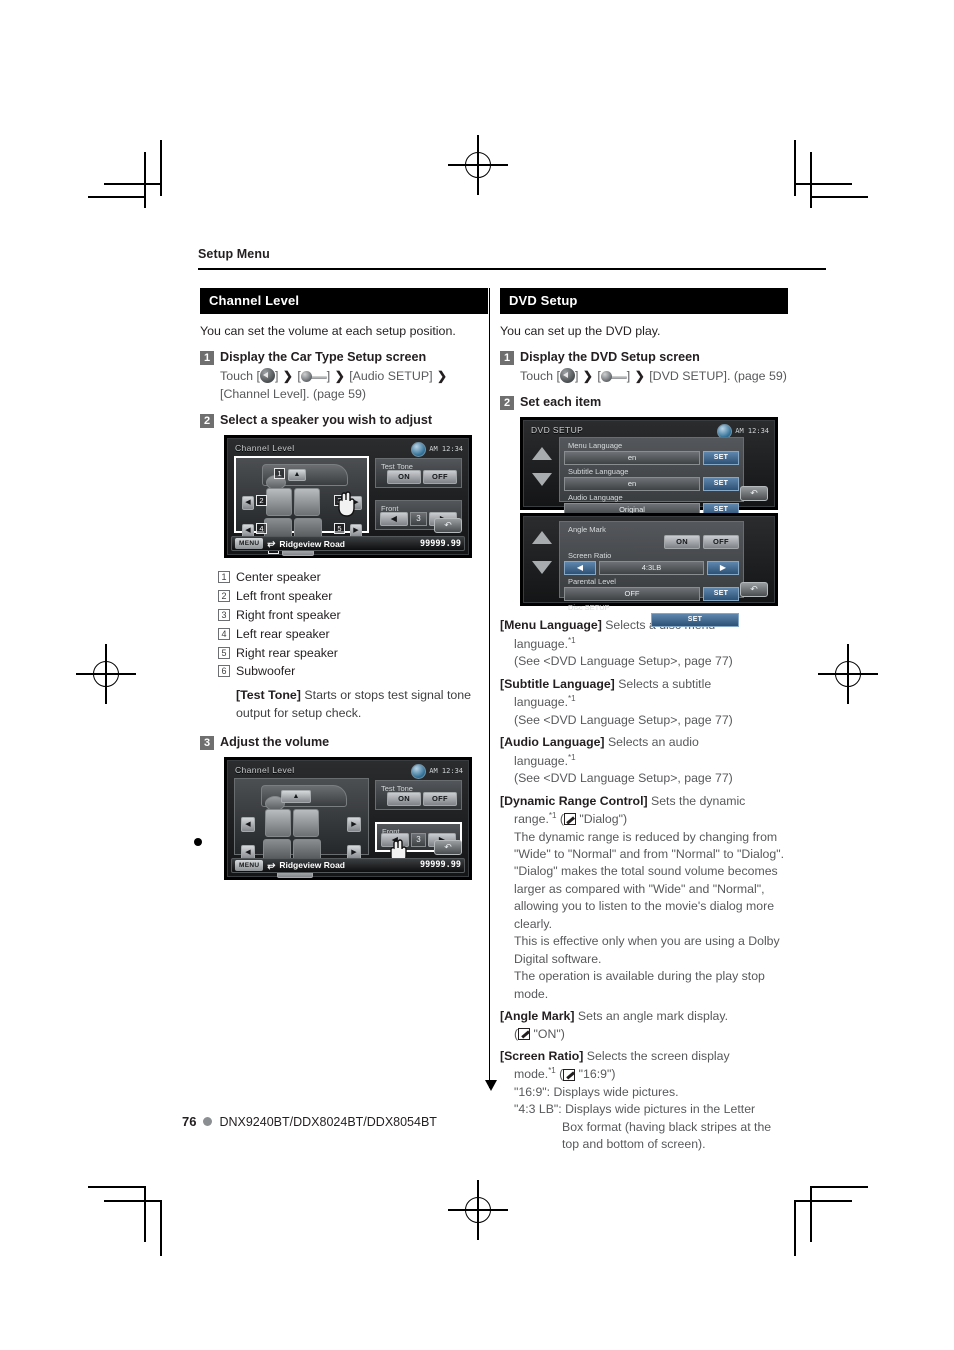  What do you see at coordinates (240, 376) in the screenshot?
I see `touch-prefix: Touch [` at bounding box center [240, 376].